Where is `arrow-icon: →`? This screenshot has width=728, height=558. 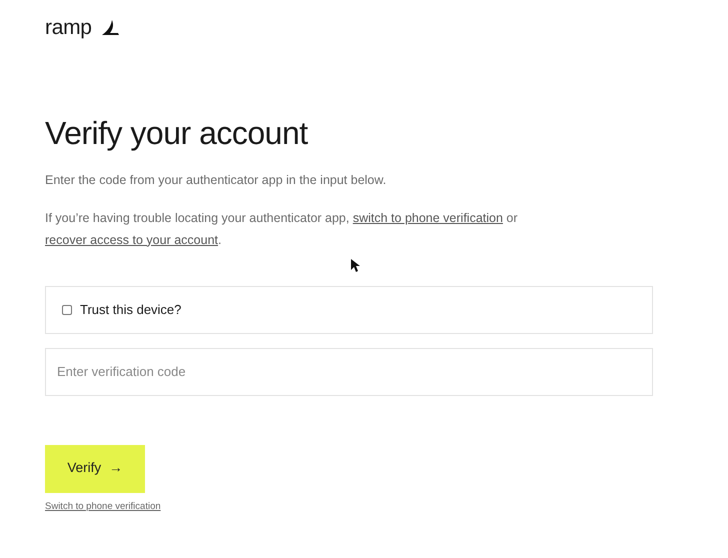
arrow-icon: → is located at coordinates (116, 468).